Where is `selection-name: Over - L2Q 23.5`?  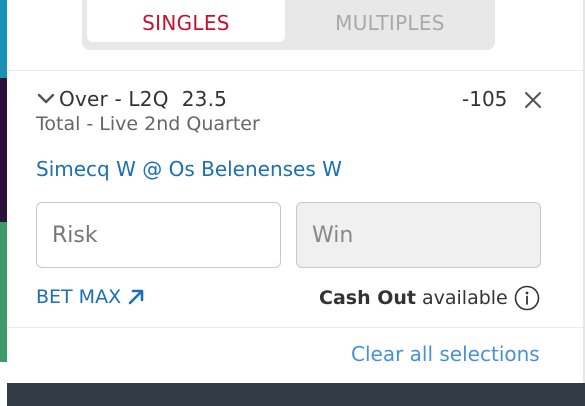
selection-name: Over - L2Q 23.5 is located at coordinates (143, 99).